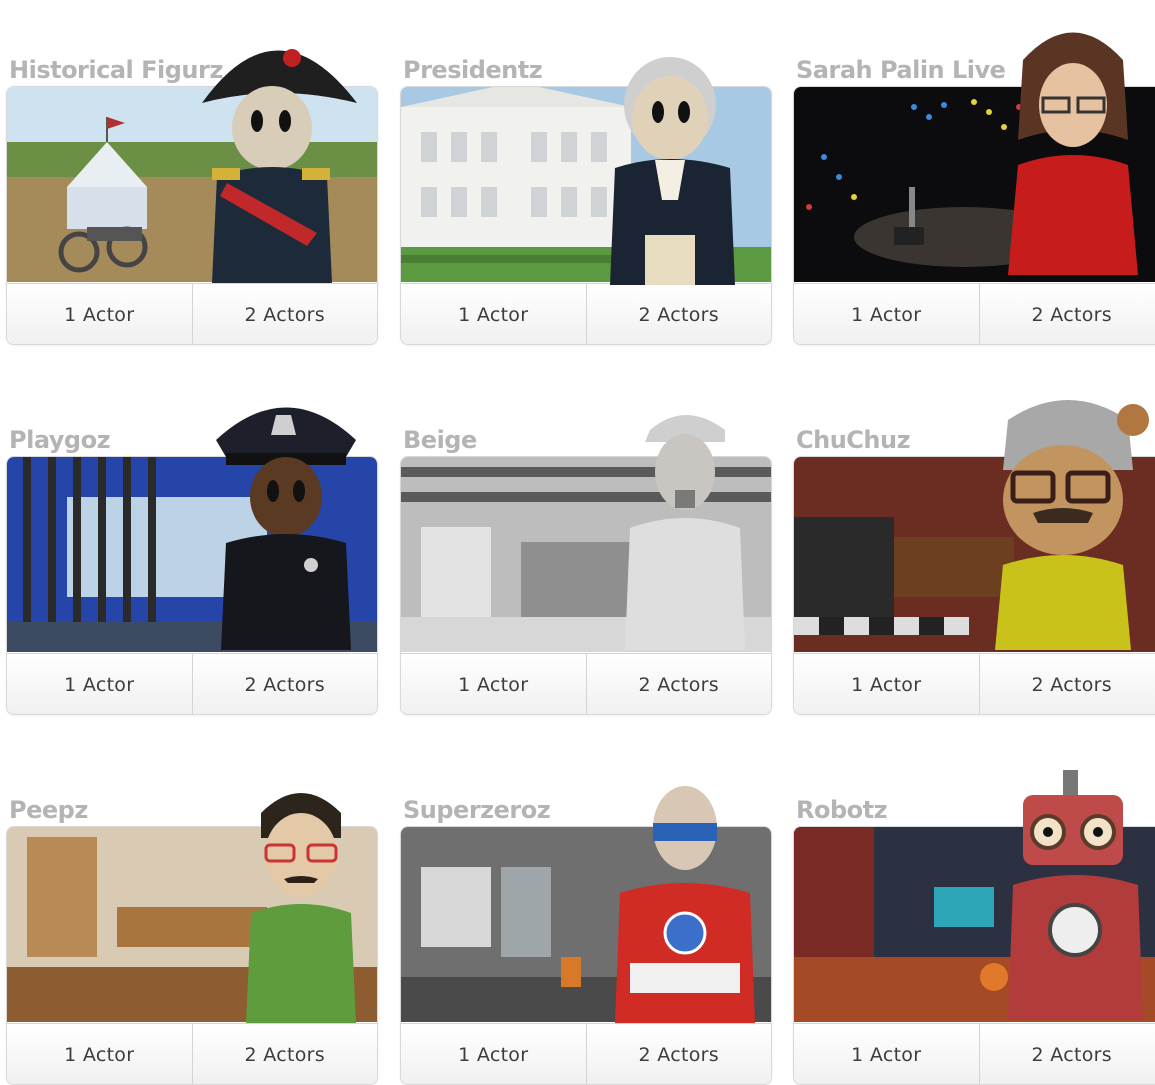 The height and width of the screenshot is (1085, 1155). I want to click on card-peepz: Peepz 1 Actor 2 Actors, so click(192, 930).